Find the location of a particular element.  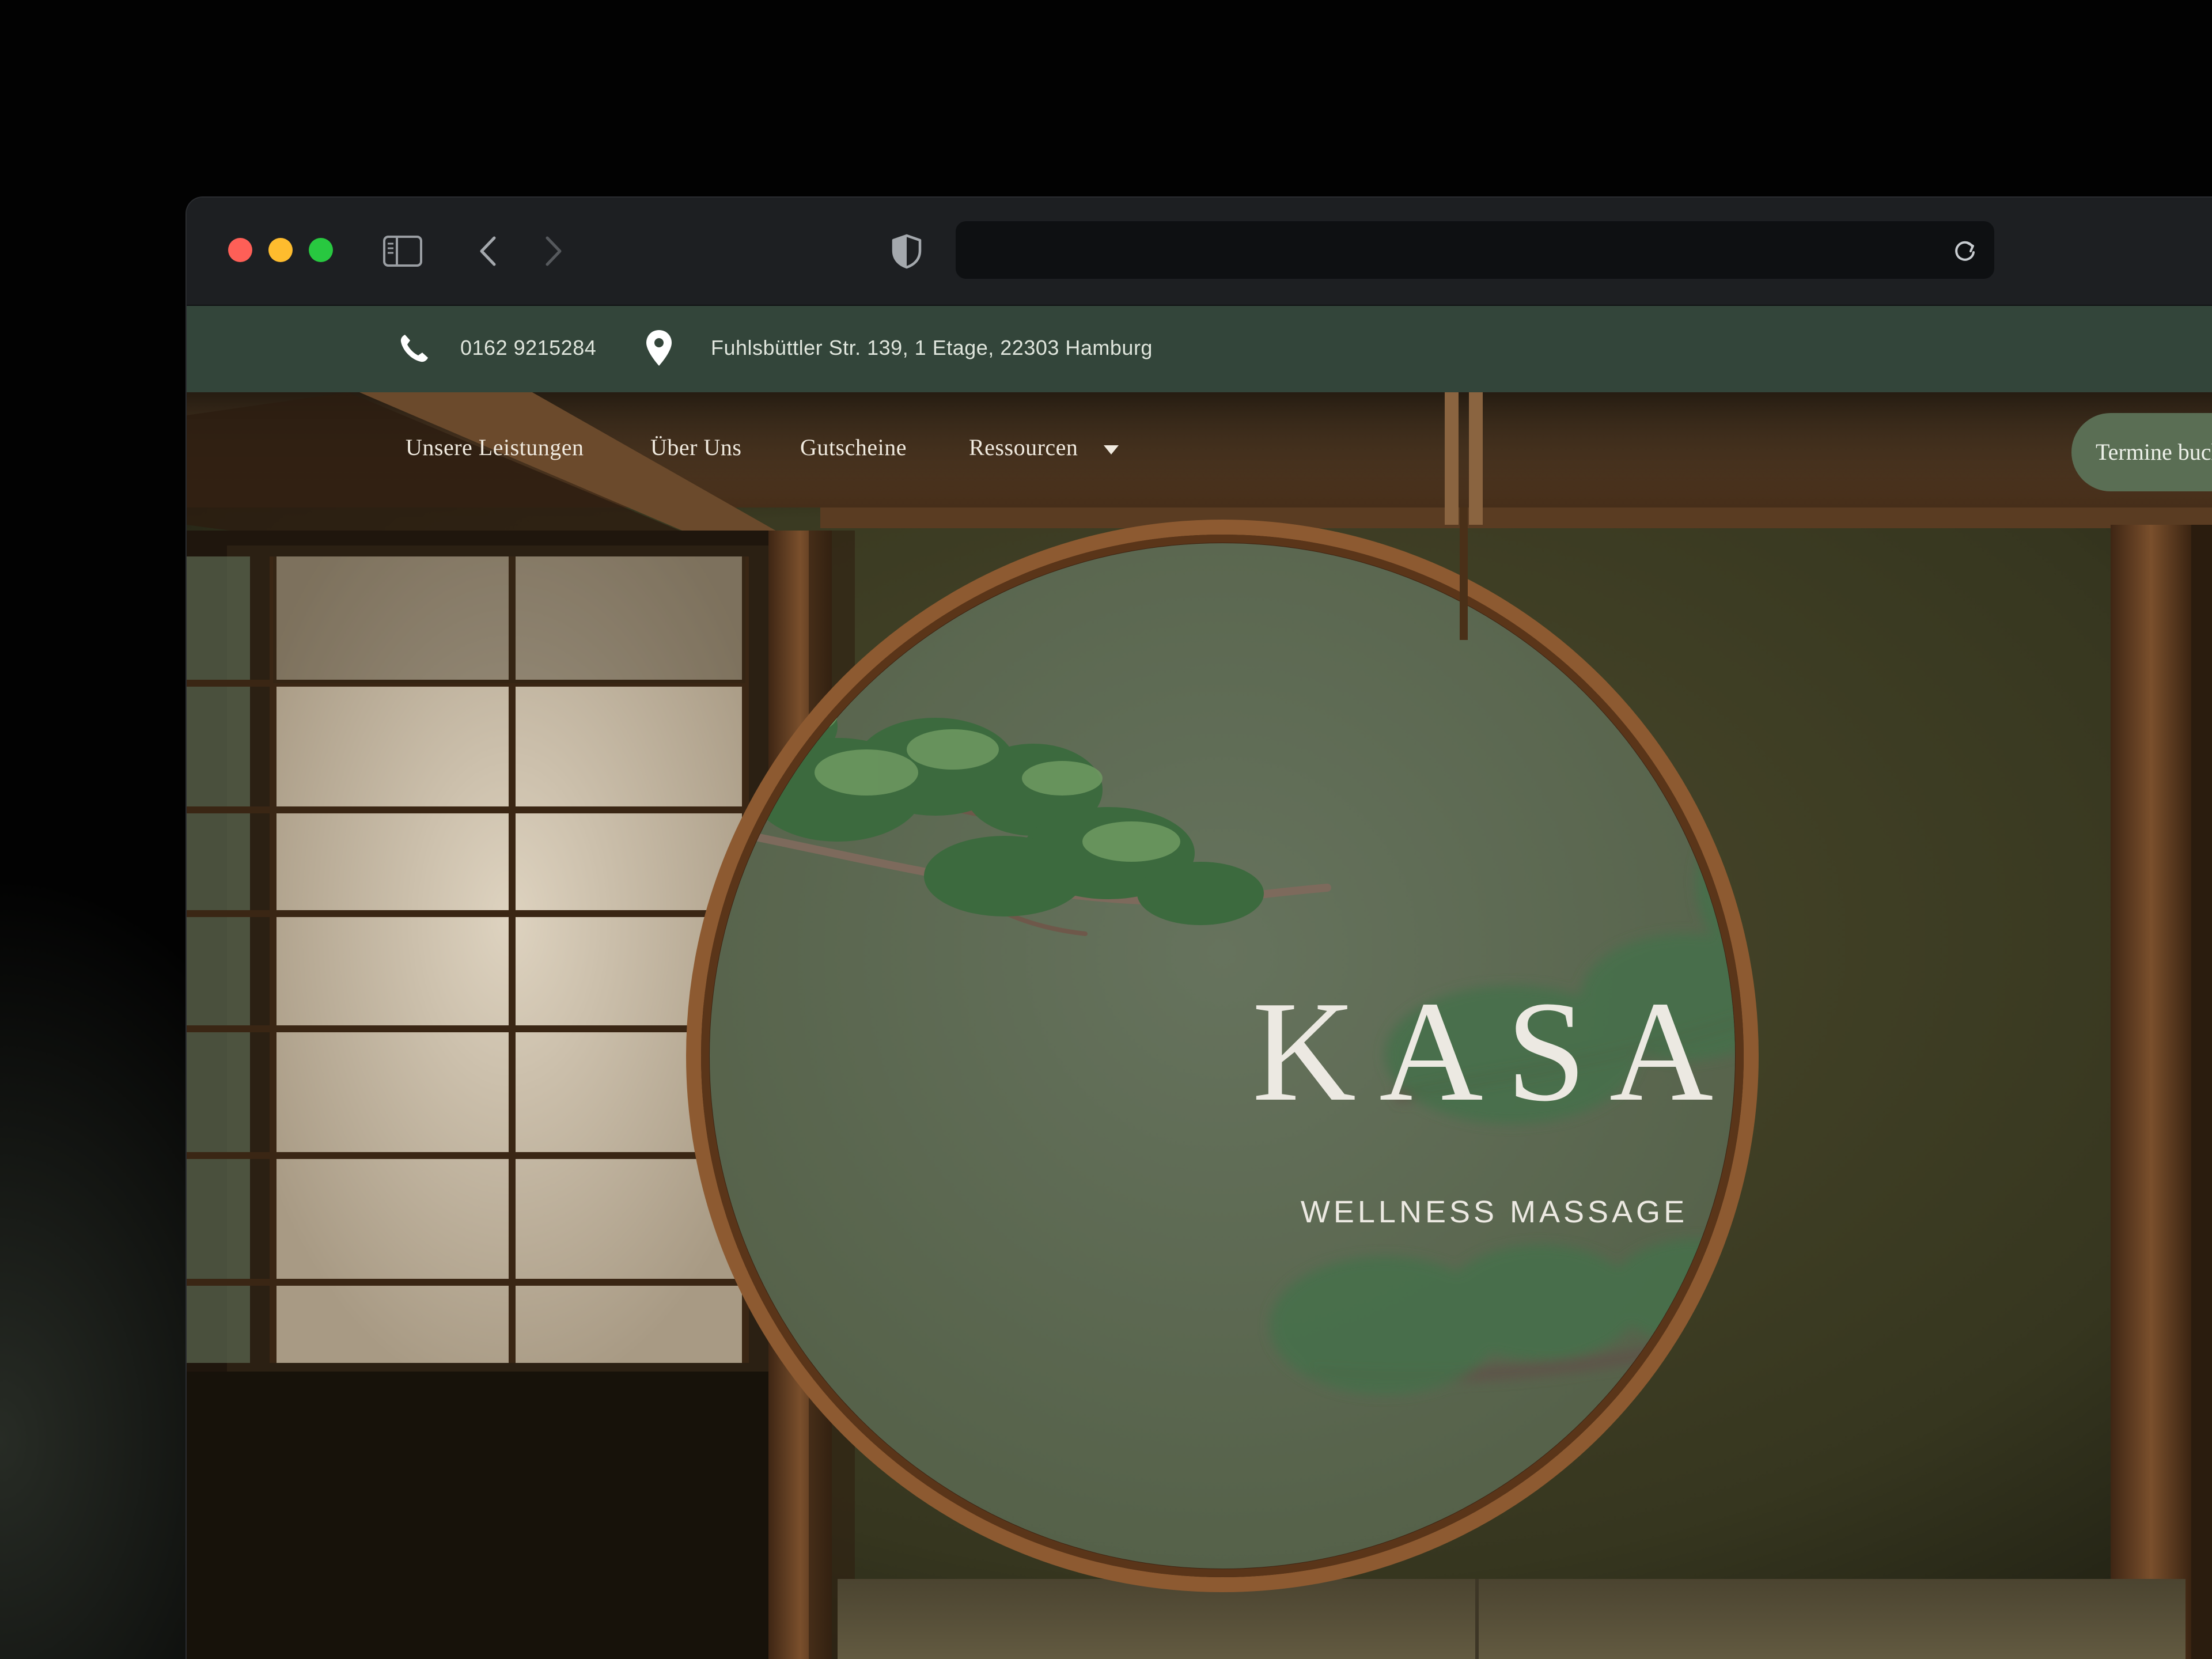

chevron-right-icon is located at coordinates (552, 251).